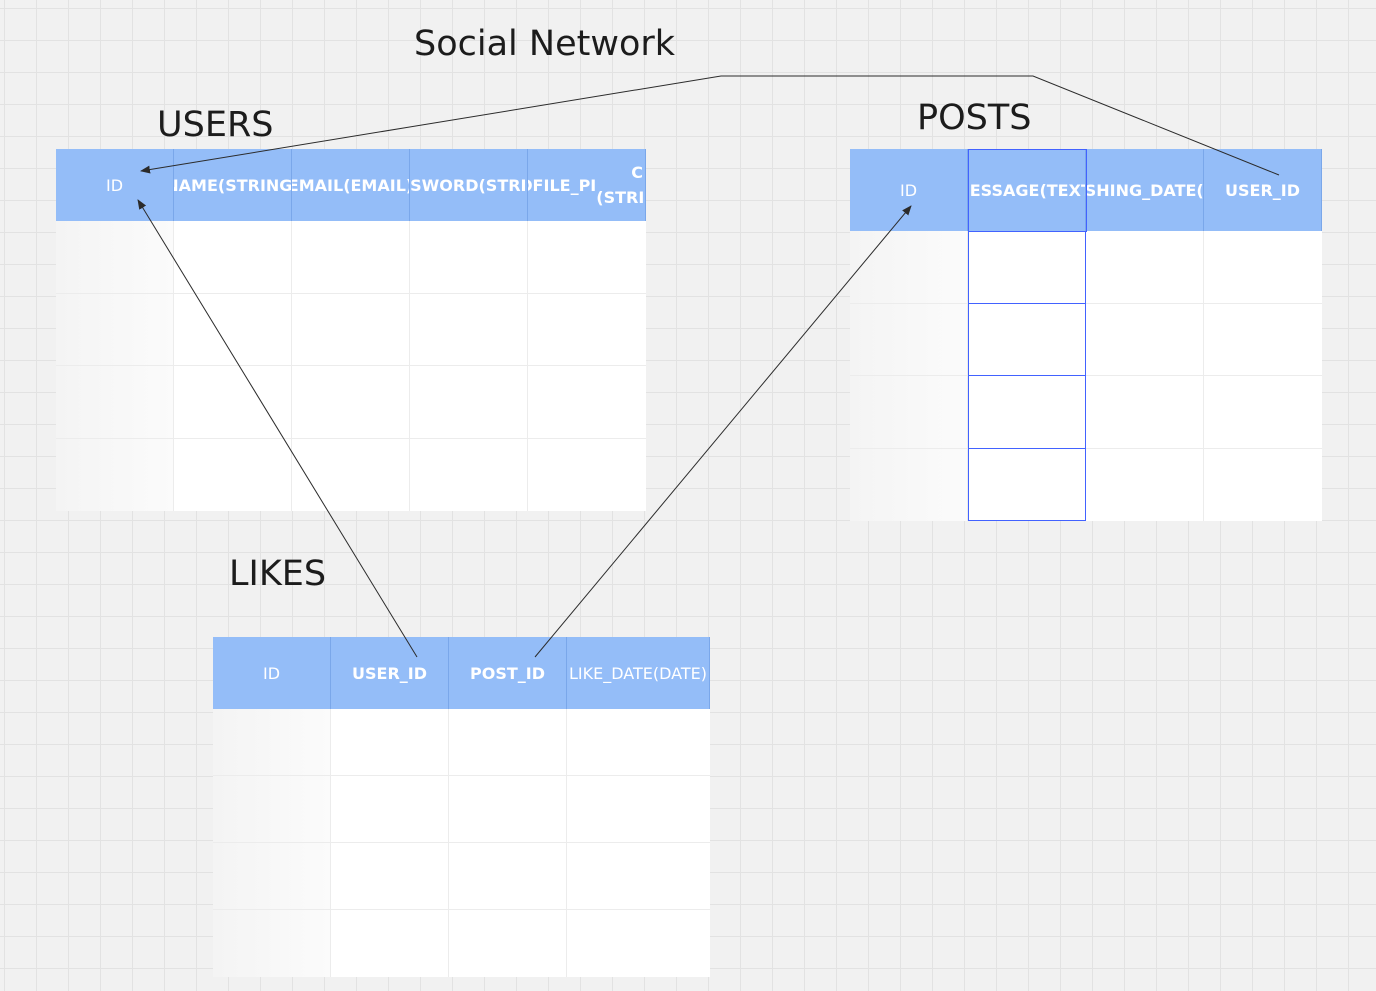 The image size is (1376, 991). I want to click on likes-column-header: ID, so click(272, 673).